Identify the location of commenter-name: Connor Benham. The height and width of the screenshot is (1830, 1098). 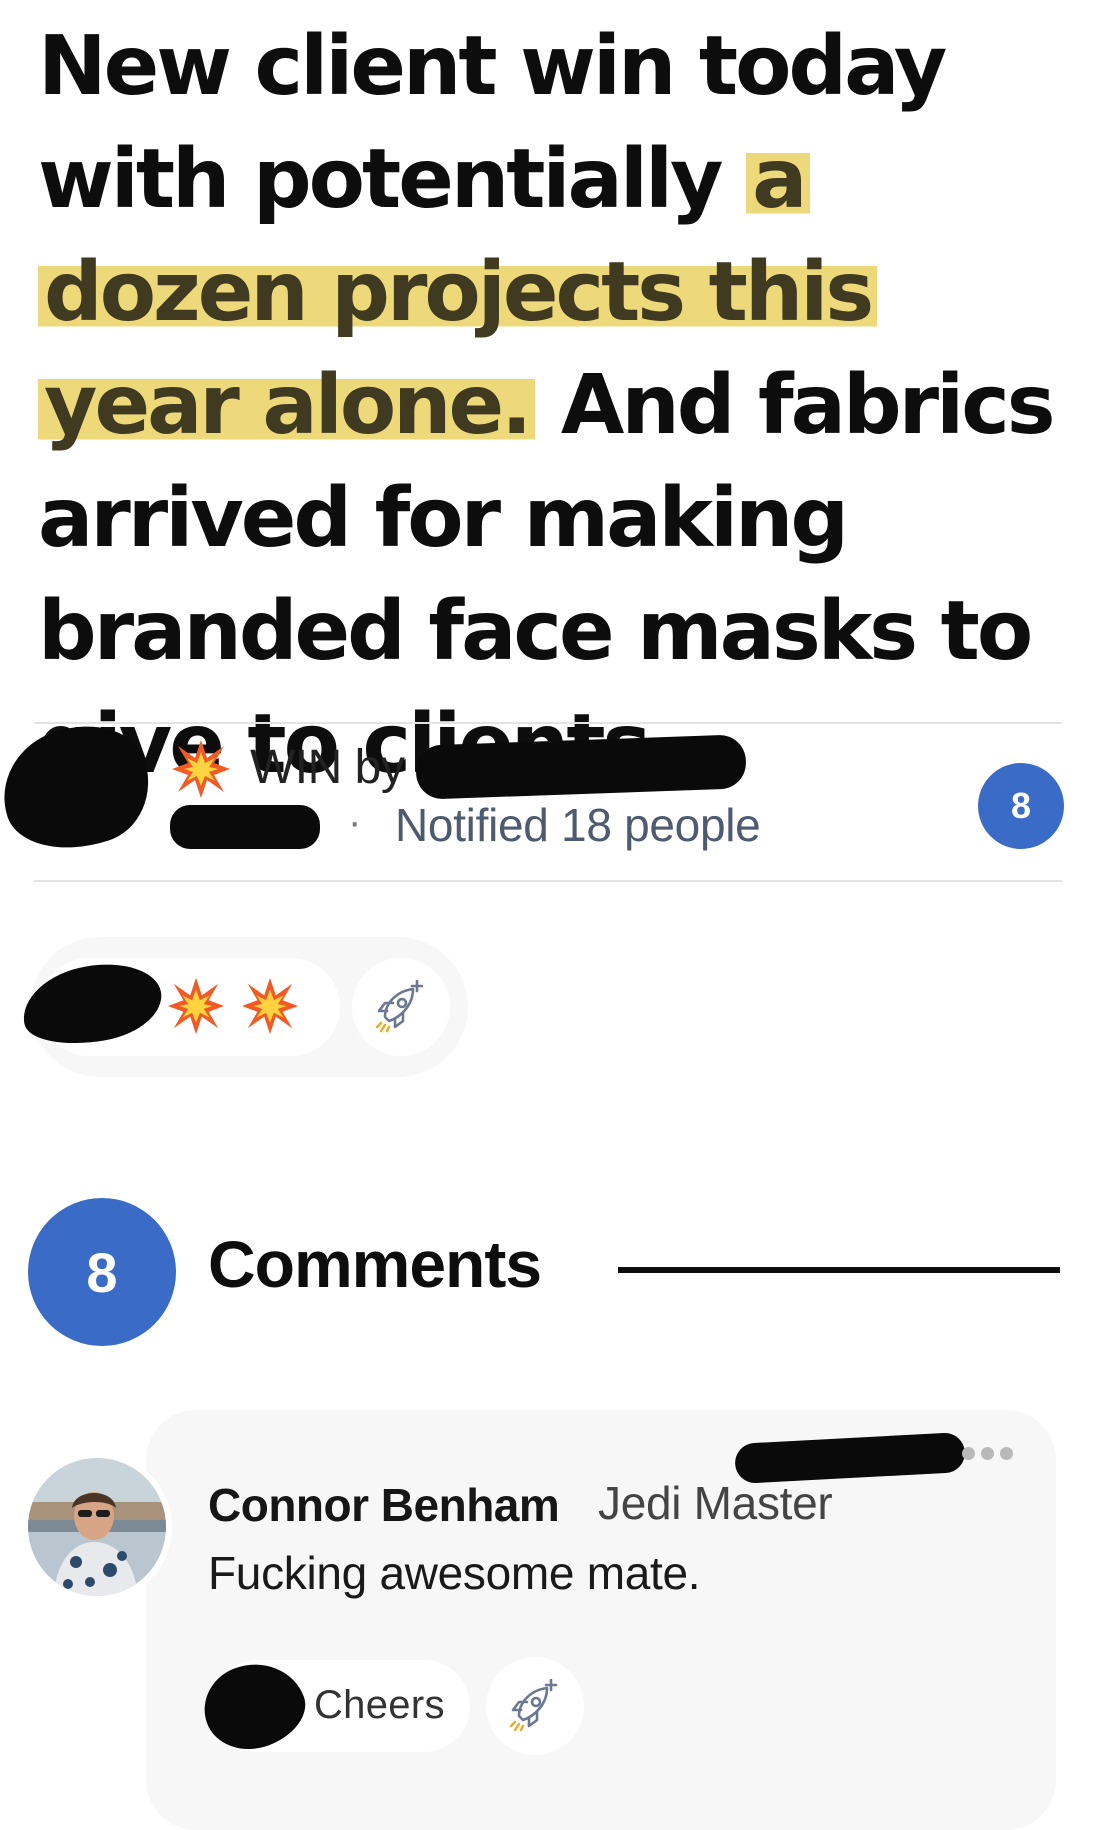
(384, 1505).